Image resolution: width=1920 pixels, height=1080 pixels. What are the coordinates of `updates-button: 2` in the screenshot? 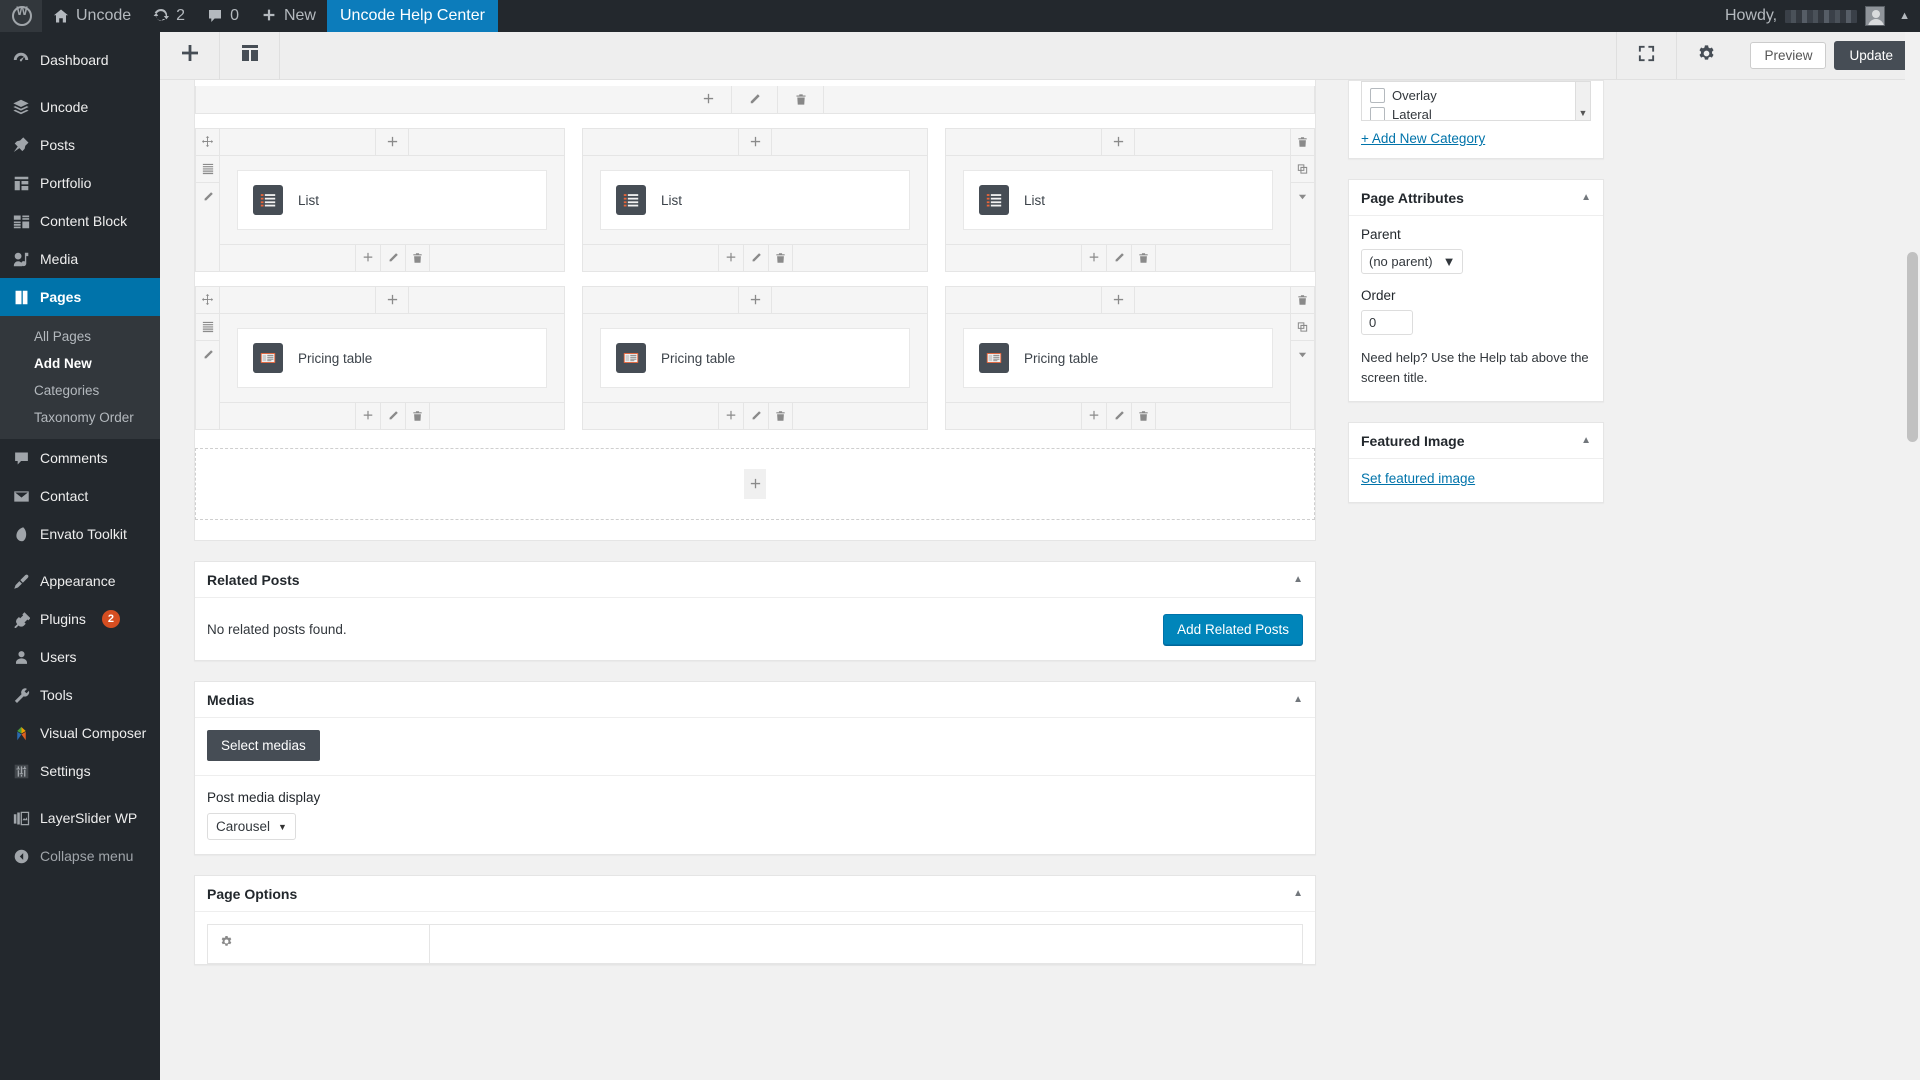 It's located at (169, 16).